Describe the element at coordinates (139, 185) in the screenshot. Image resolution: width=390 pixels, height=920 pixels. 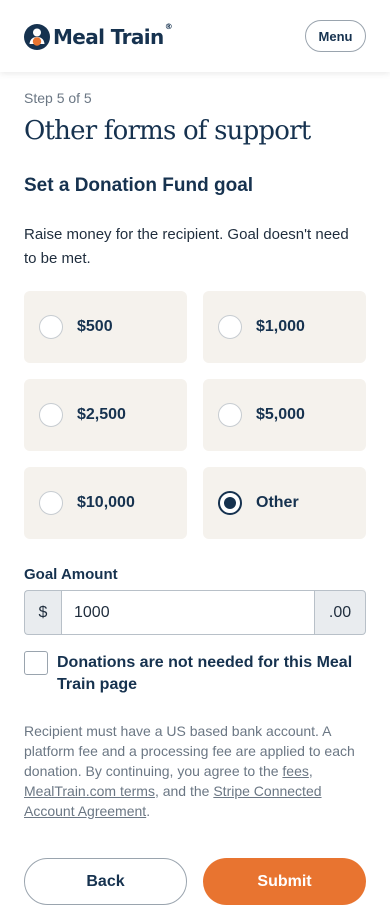
I see `section-title: Set a Donation Fund goal` at that location.